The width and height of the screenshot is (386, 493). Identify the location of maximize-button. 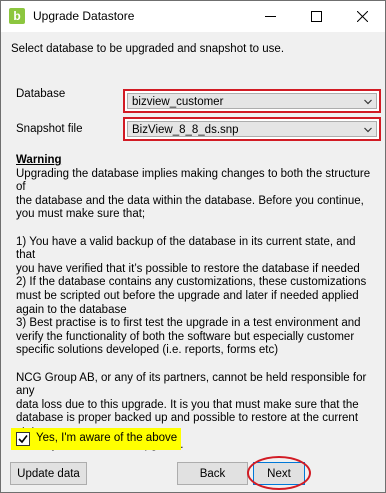
(316, 16).